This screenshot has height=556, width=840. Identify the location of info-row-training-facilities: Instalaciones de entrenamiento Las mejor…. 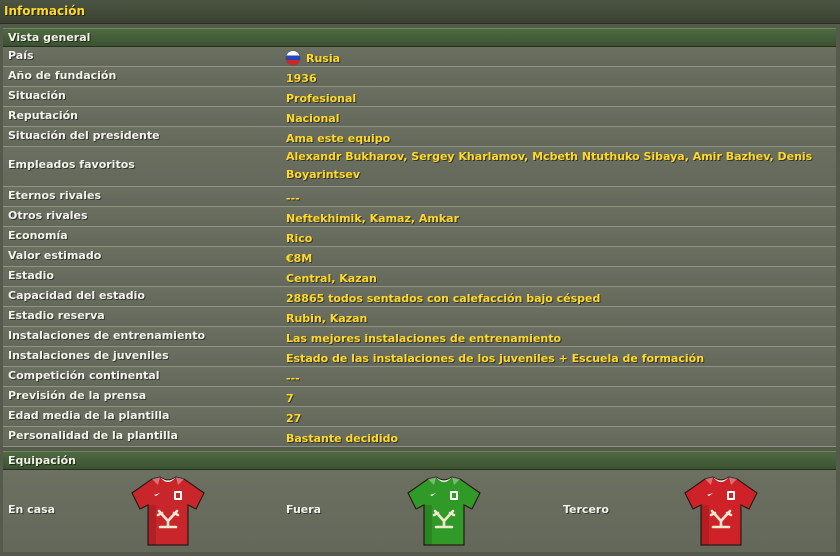
(419, 337).